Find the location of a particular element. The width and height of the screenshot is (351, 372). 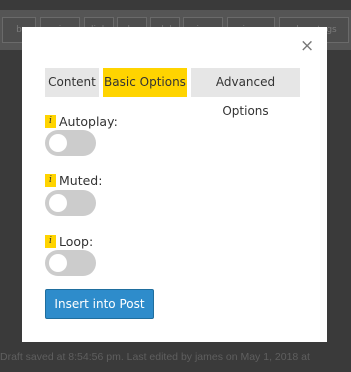

muted-toggle is located at coordinates (70, 203).